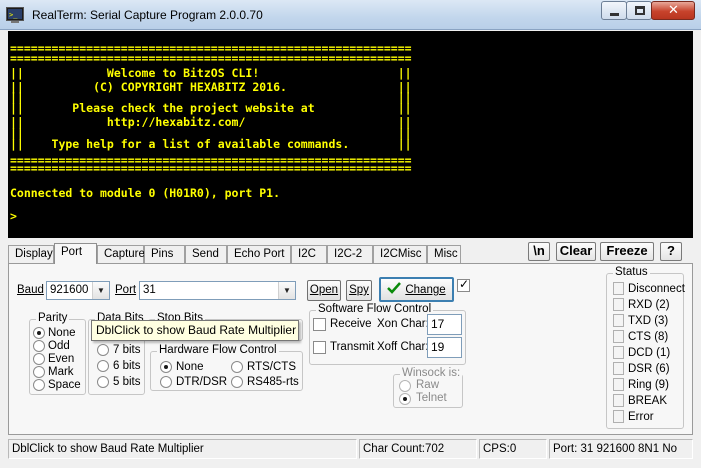  What do you see at coordinates (103, 350) in the screenshot?
I see `data-bits-7-radio` at bounding box center [103, 350].